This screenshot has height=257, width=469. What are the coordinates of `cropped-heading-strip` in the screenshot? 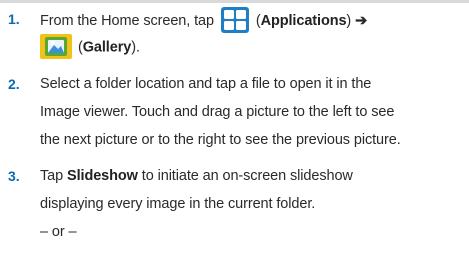 It's located at (234, 1).